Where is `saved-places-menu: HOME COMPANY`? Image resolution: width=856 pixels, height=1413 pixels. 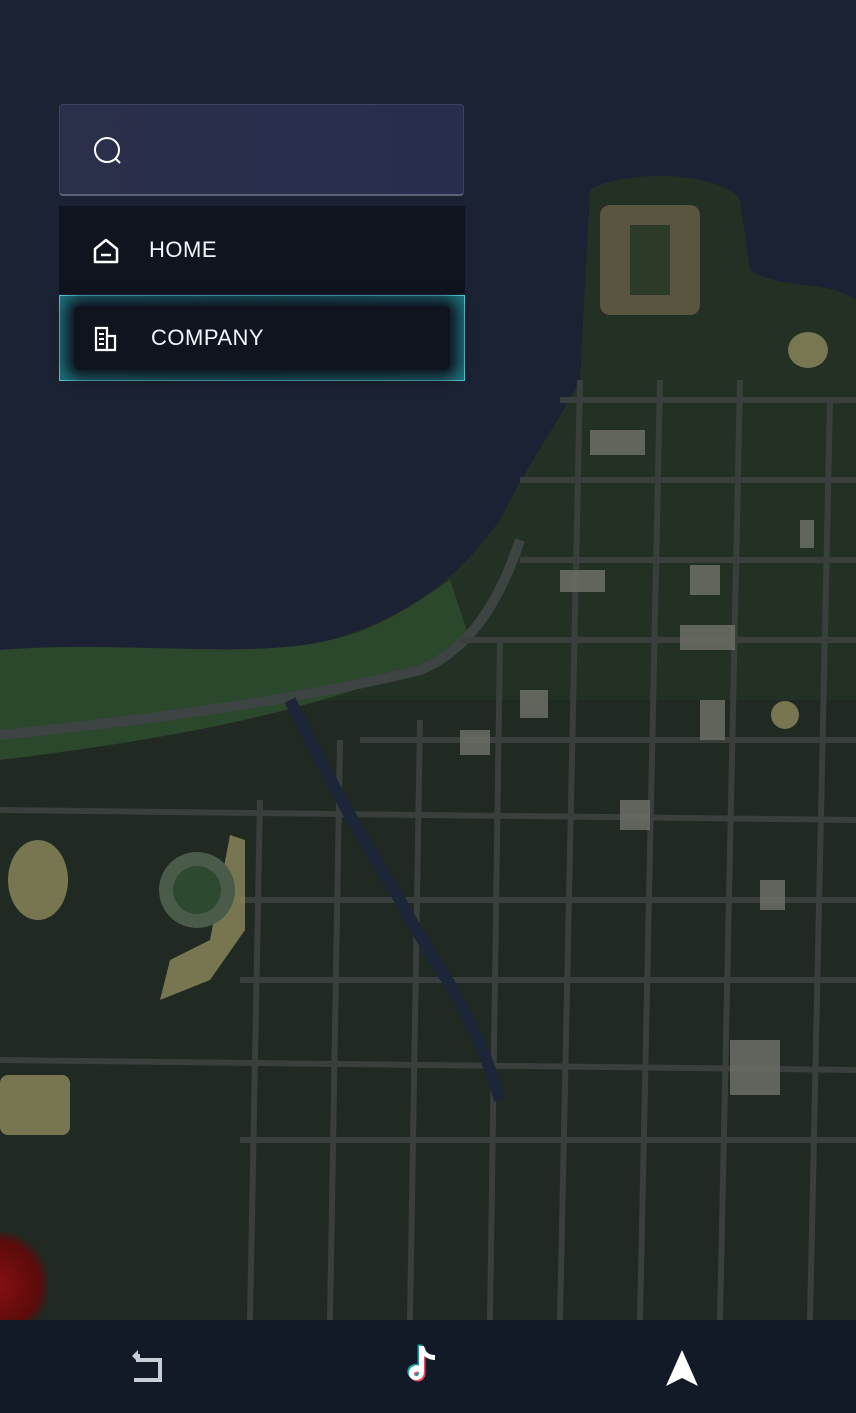
saved-places-menu: HOME COMPANY is located at coordinates (262, 293).